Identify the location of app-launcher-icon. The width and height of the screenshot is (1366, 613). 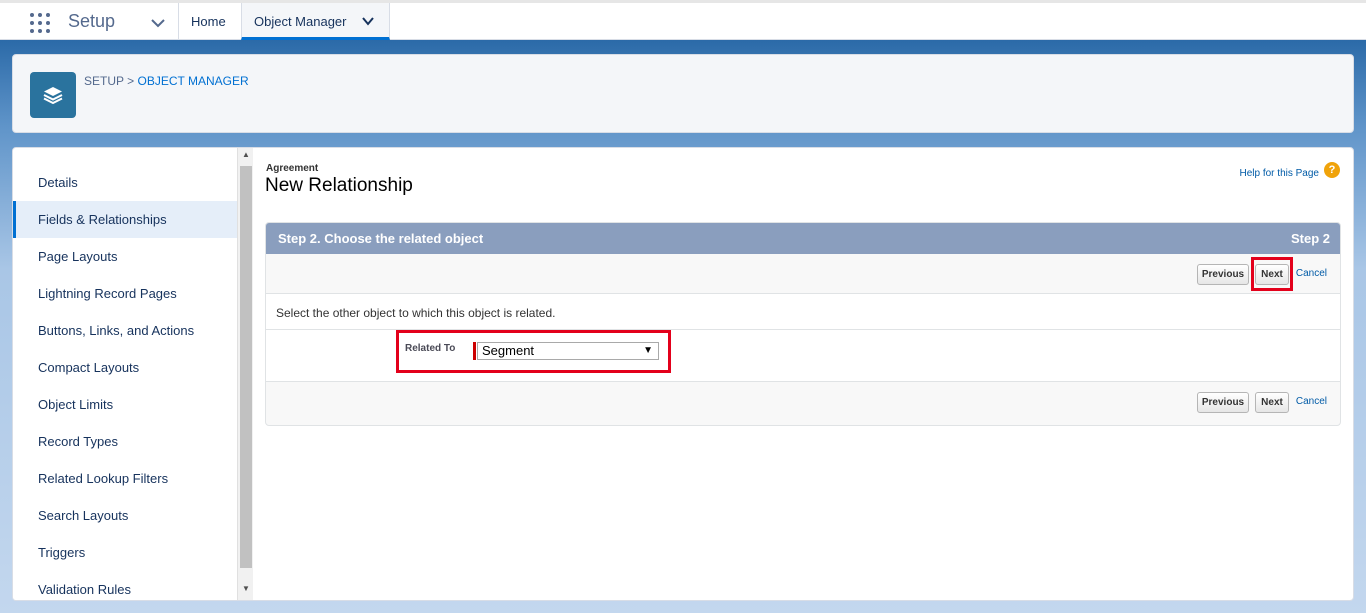
(41, 24).